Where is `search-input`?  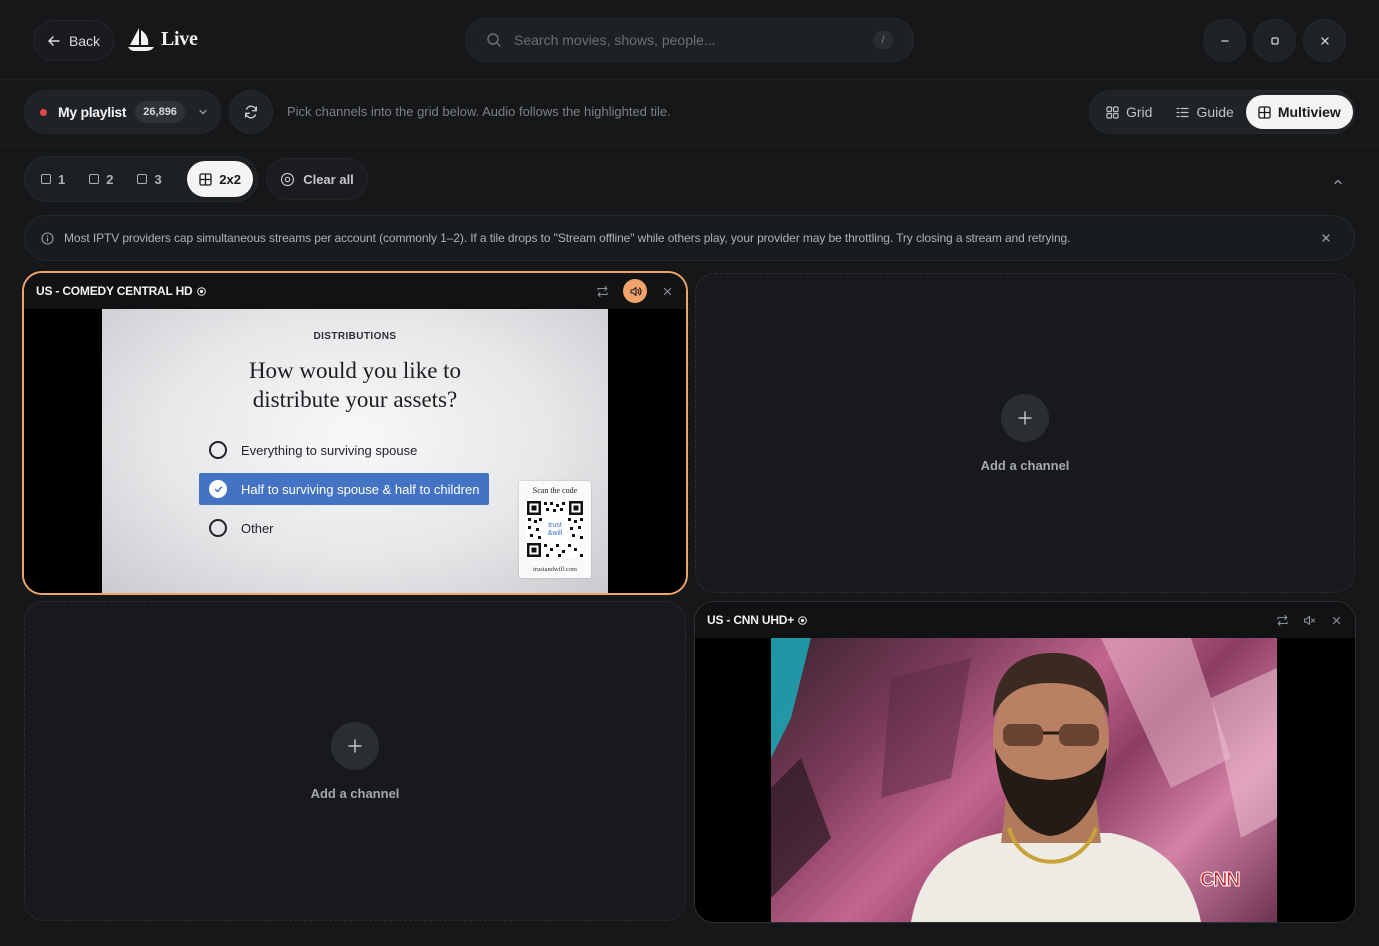 search-input is located at coordinates (693, 40).